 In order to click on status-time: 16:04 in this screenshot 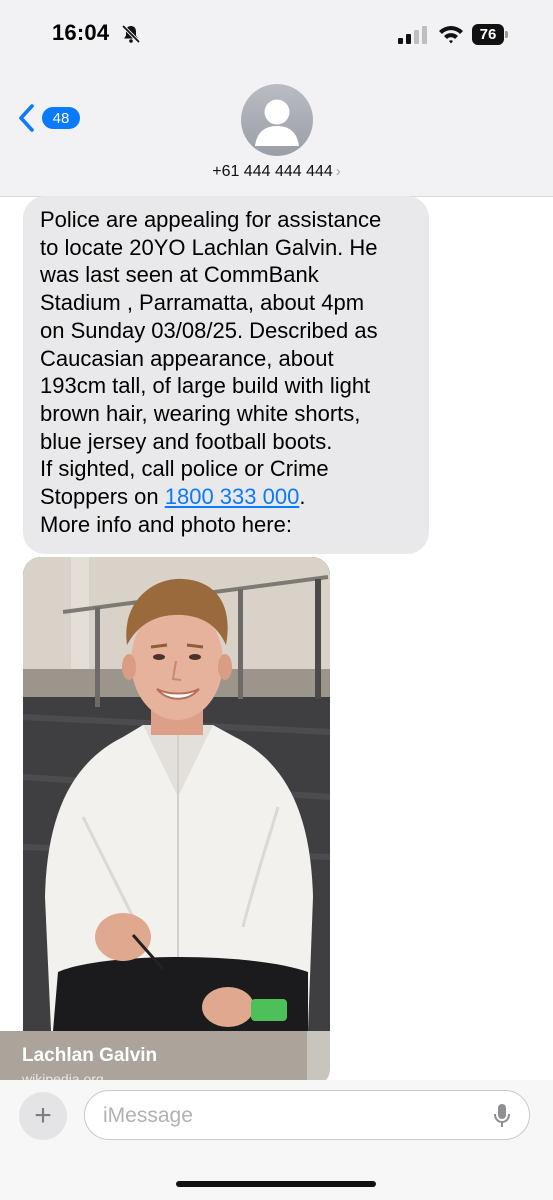, I will do `click(81, 32)`.